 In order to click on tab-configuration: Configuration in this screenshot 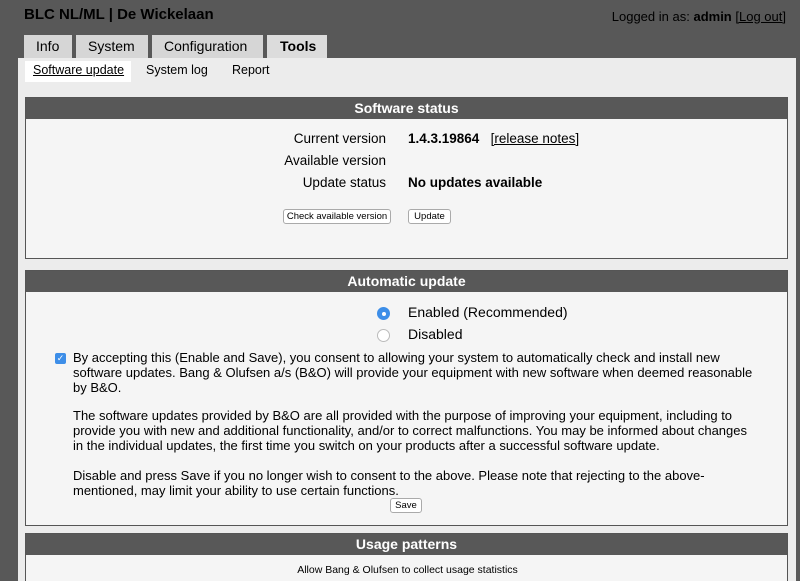, I will do `click(207, 46)`.